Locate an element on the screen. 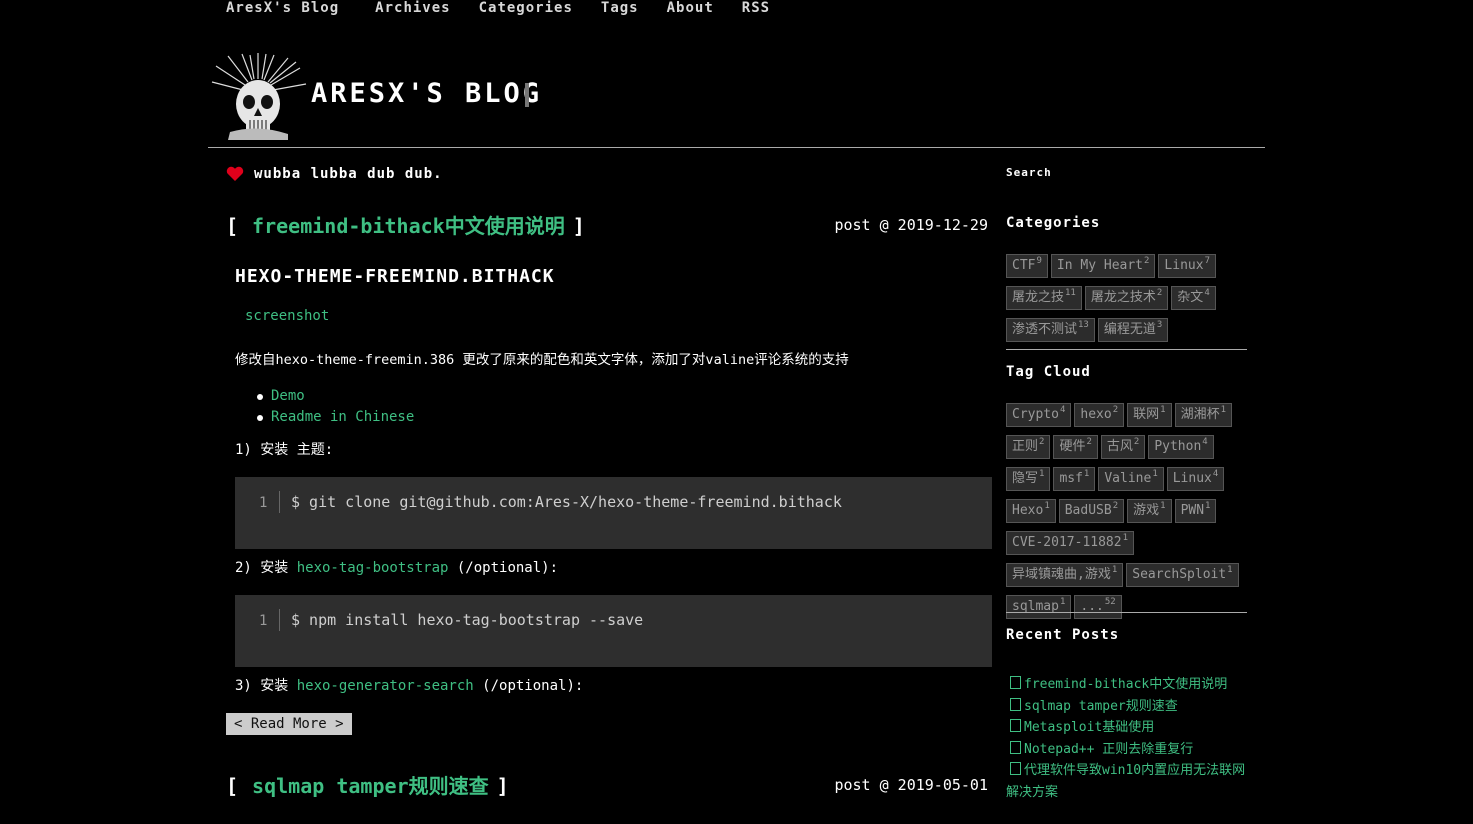 The image size is (1473, 824). post-date: post @ 2019-12-29 is located at coordinates (911, 225).